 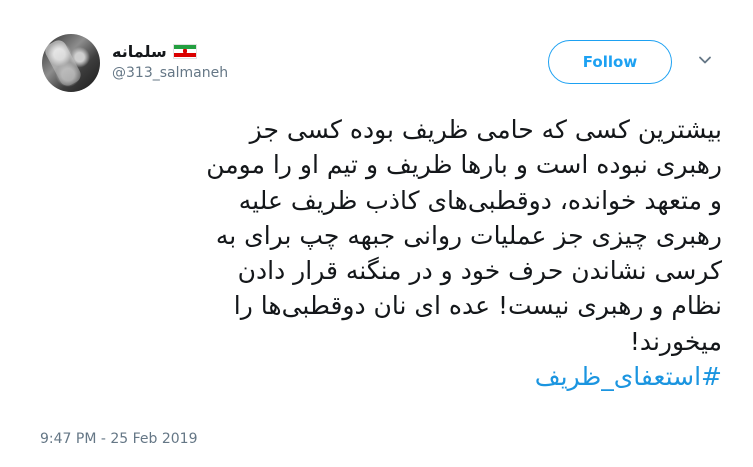 What do you see at coordinates (381, 376) in the screenshot?
I see `hashtag-link: #استعفای_ظریف` at bounding box center [381, 376].